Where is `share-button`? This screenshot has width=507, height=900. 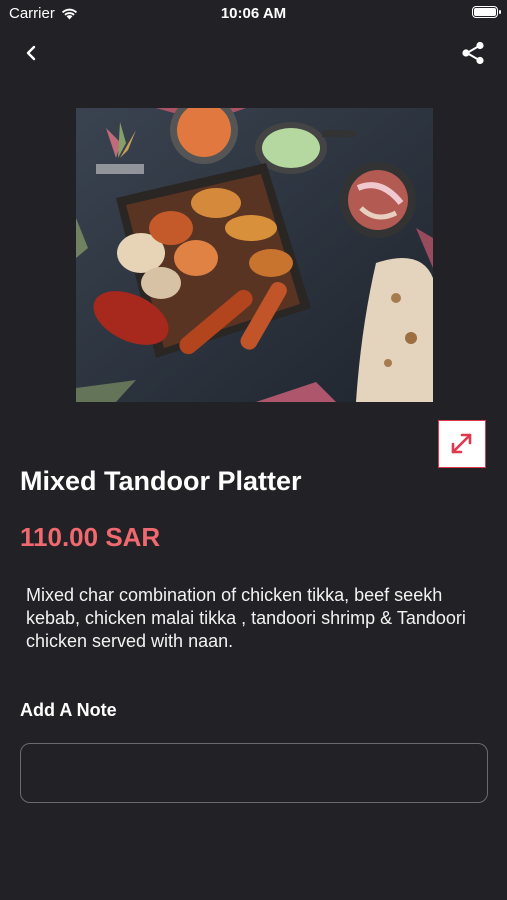
share-button is located at coordinates (473, 53).